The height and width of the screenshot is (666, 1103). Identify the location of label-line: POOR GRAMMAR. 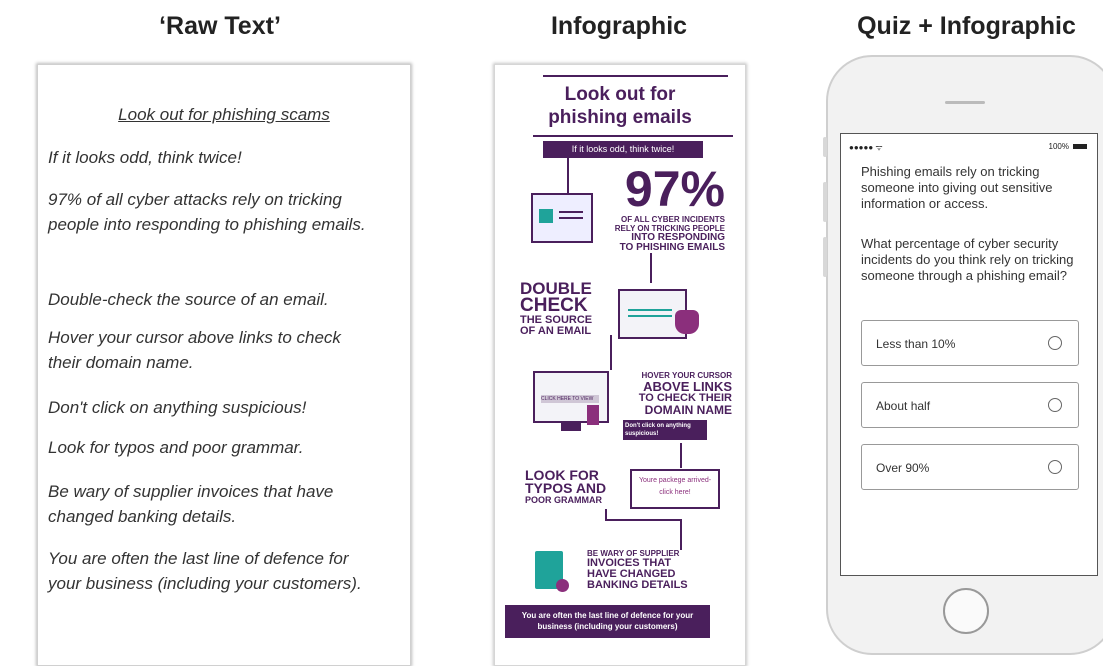
(563, 500).